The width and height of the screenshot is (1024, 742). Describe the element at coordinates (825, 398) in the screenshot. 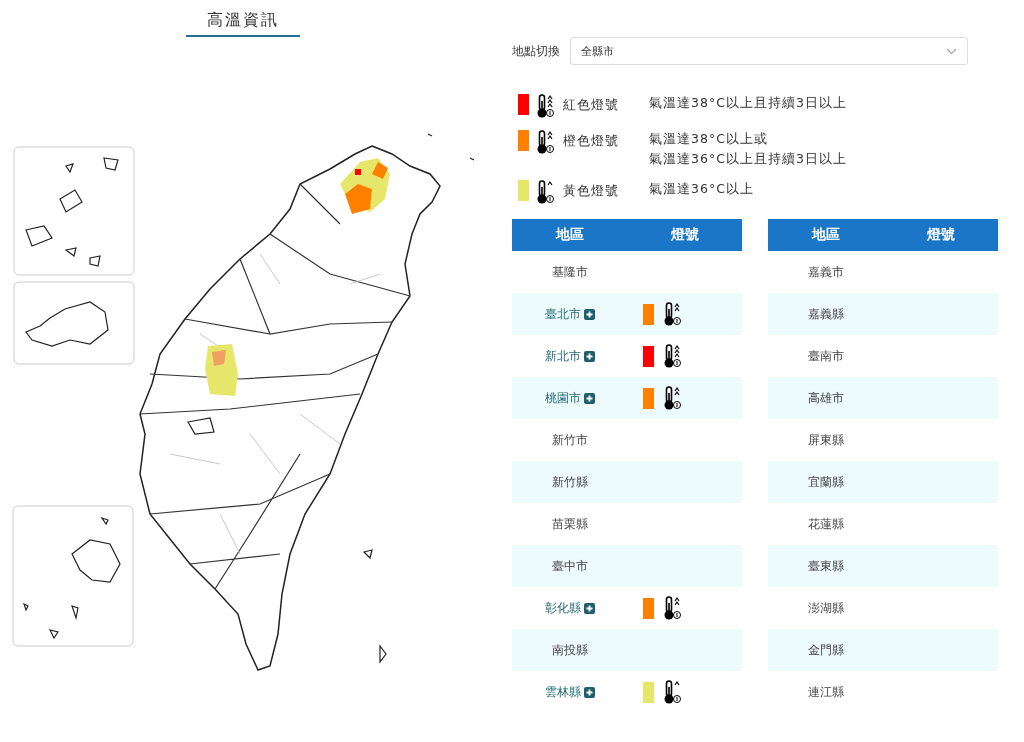

I see `region-name: 高雄市` at that location.